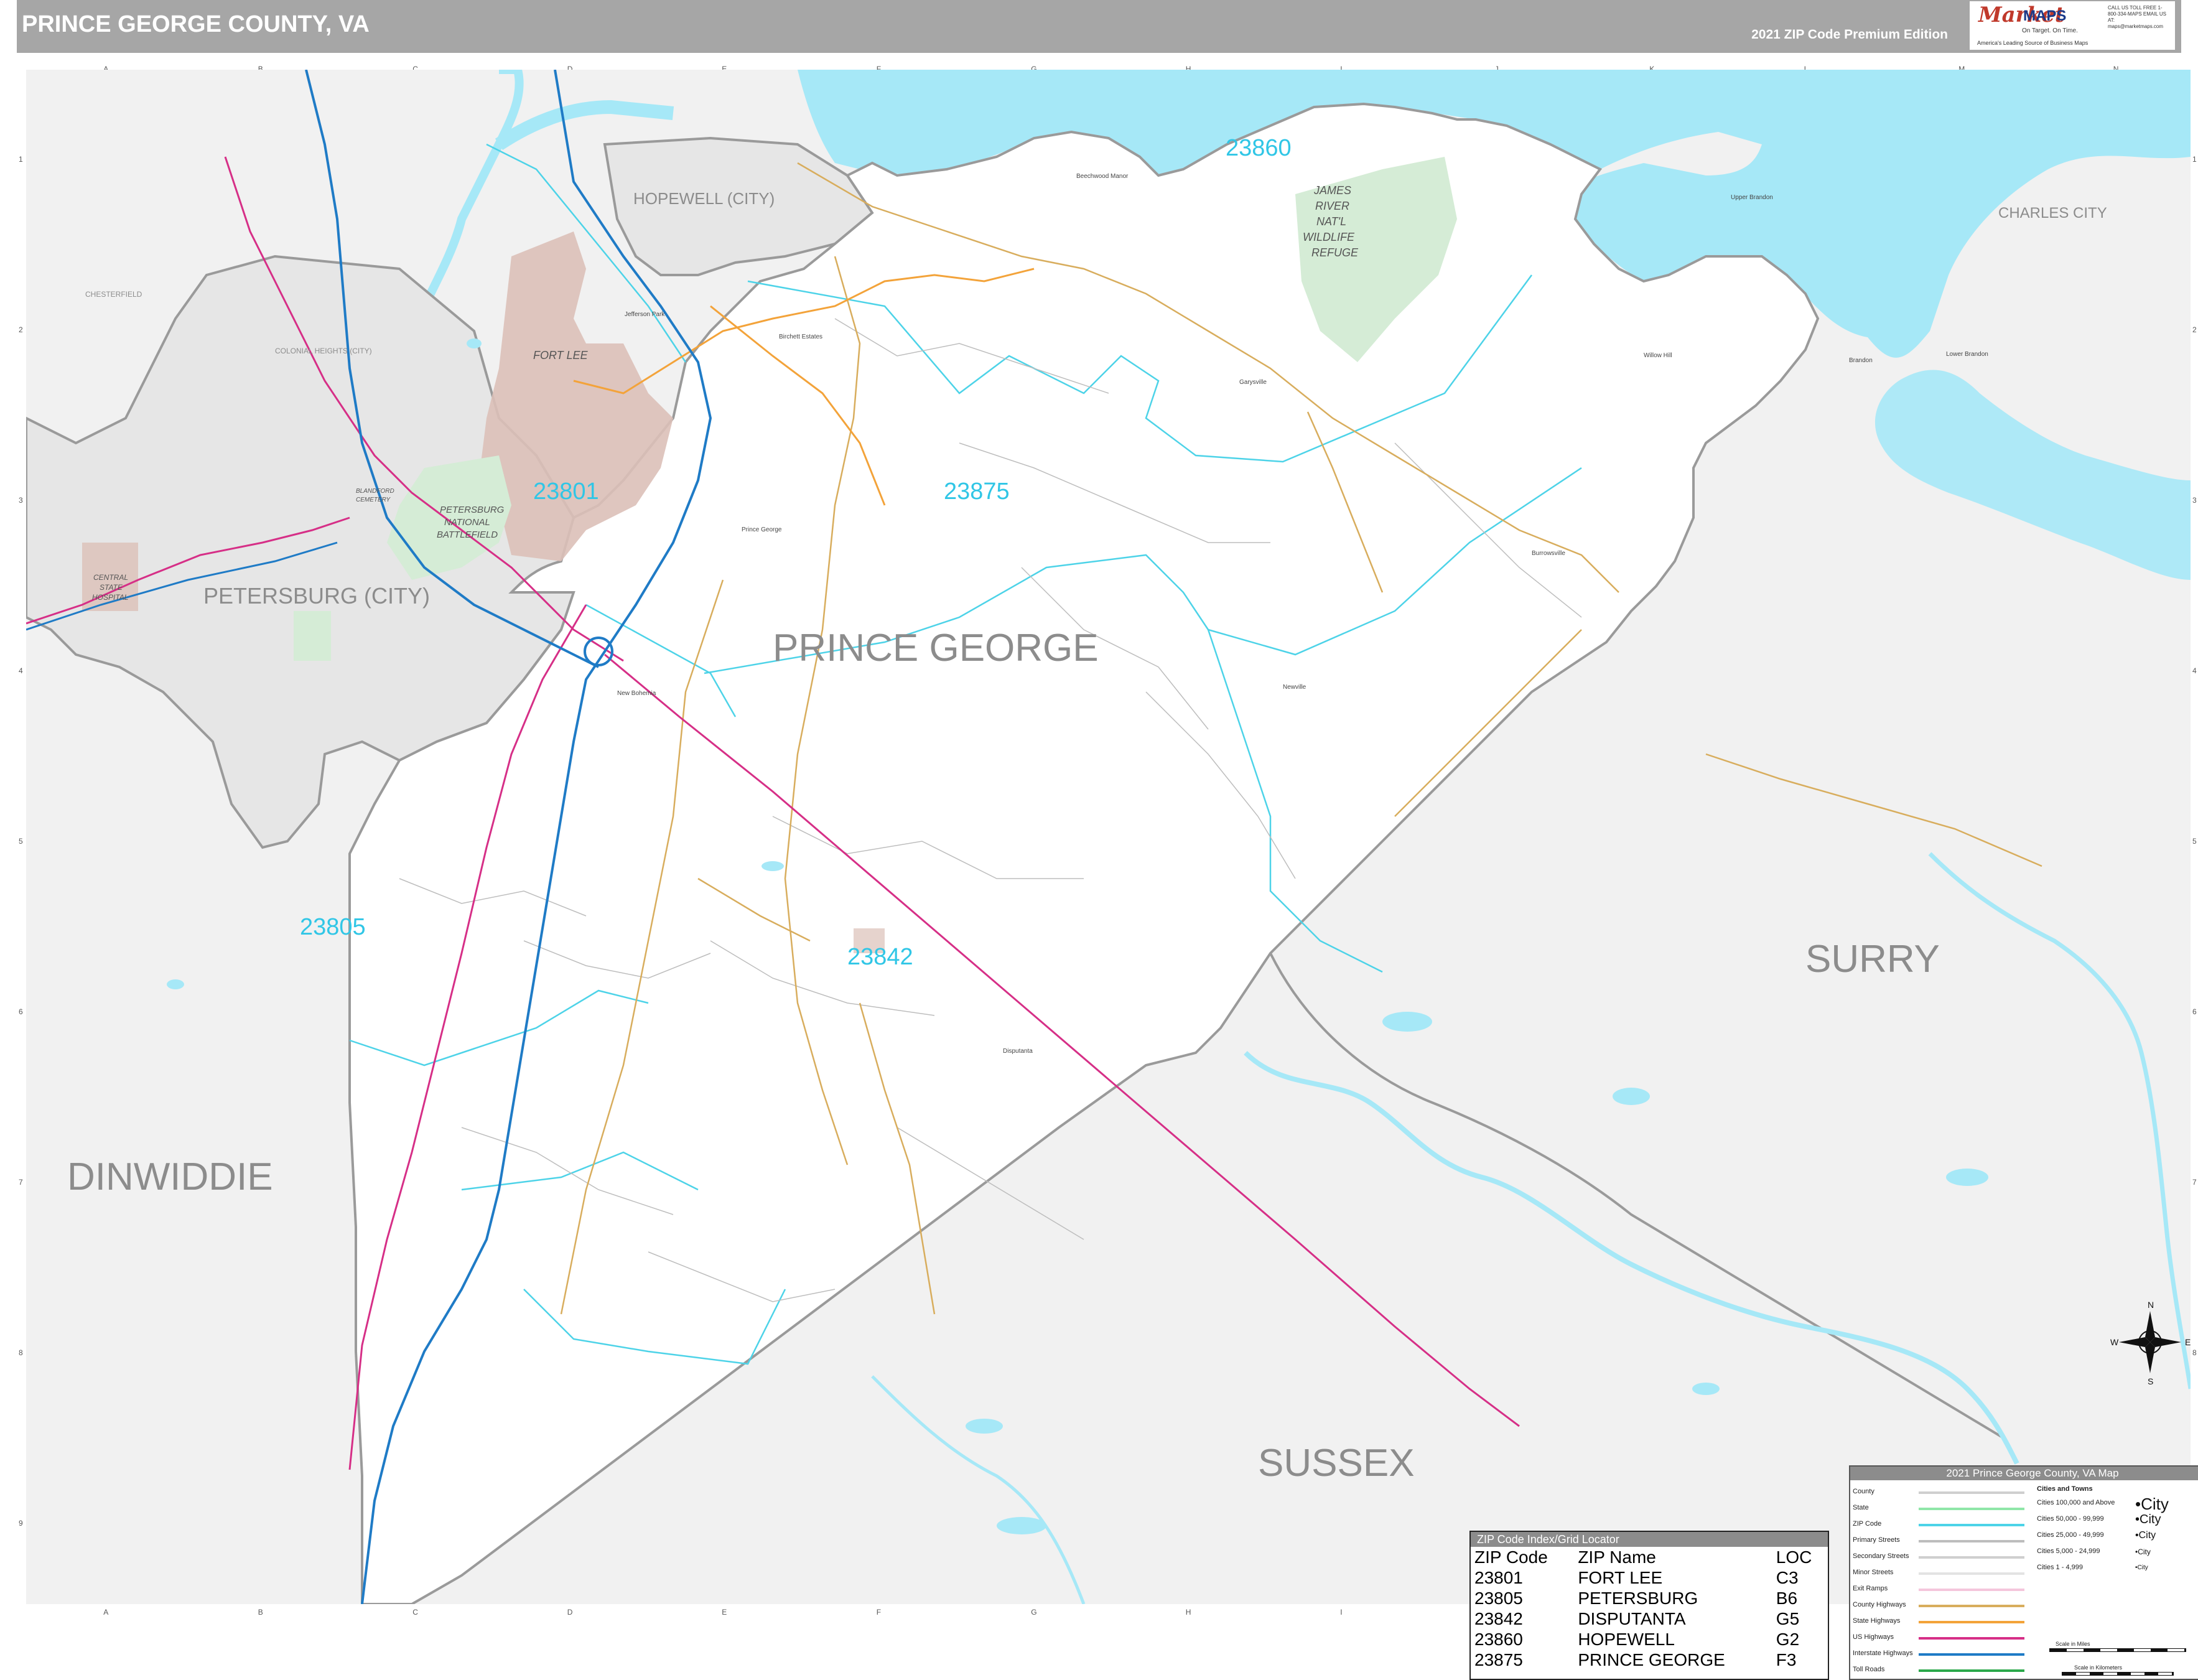 This screenshot has width=2198, height=1680. I want to click on grid-column-label: C, so click(415, 1613).